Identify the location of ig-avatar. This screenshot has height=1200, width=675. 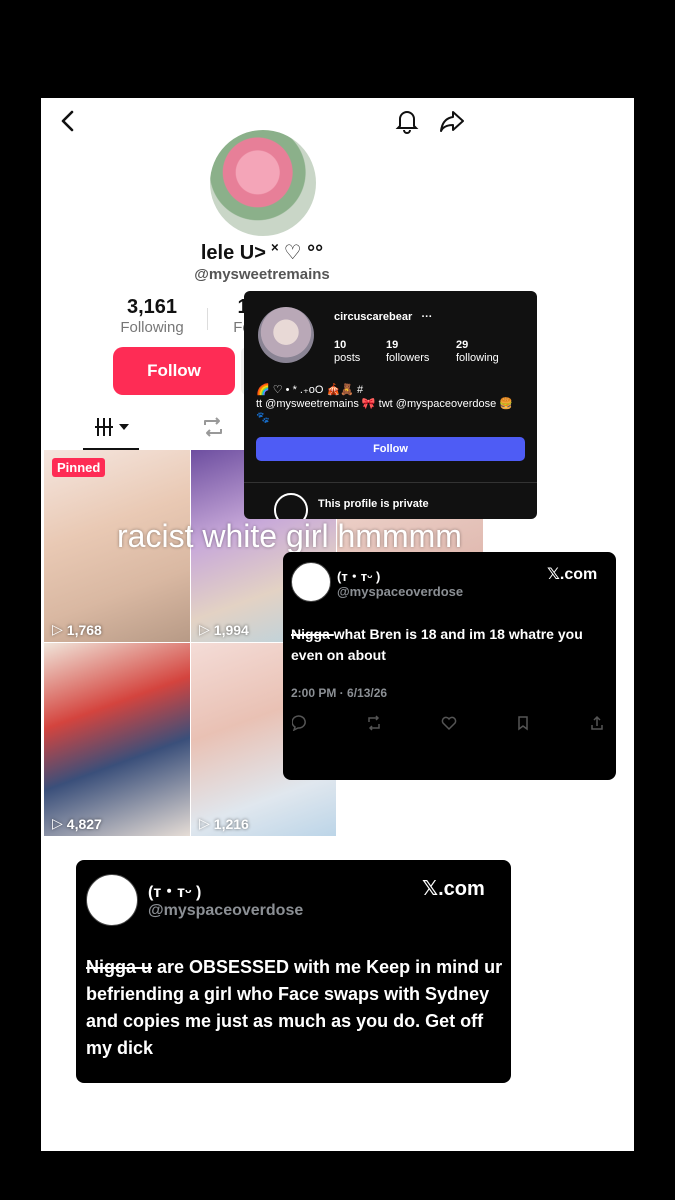
(286, 335).